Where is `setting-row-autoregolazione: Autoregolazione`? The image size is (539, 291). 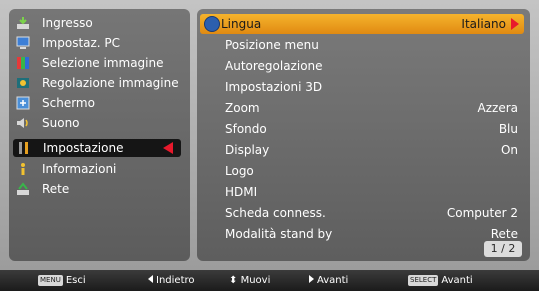 setting-row-autoregolazione: Autoregolazione is located at coordinates (363, 66).